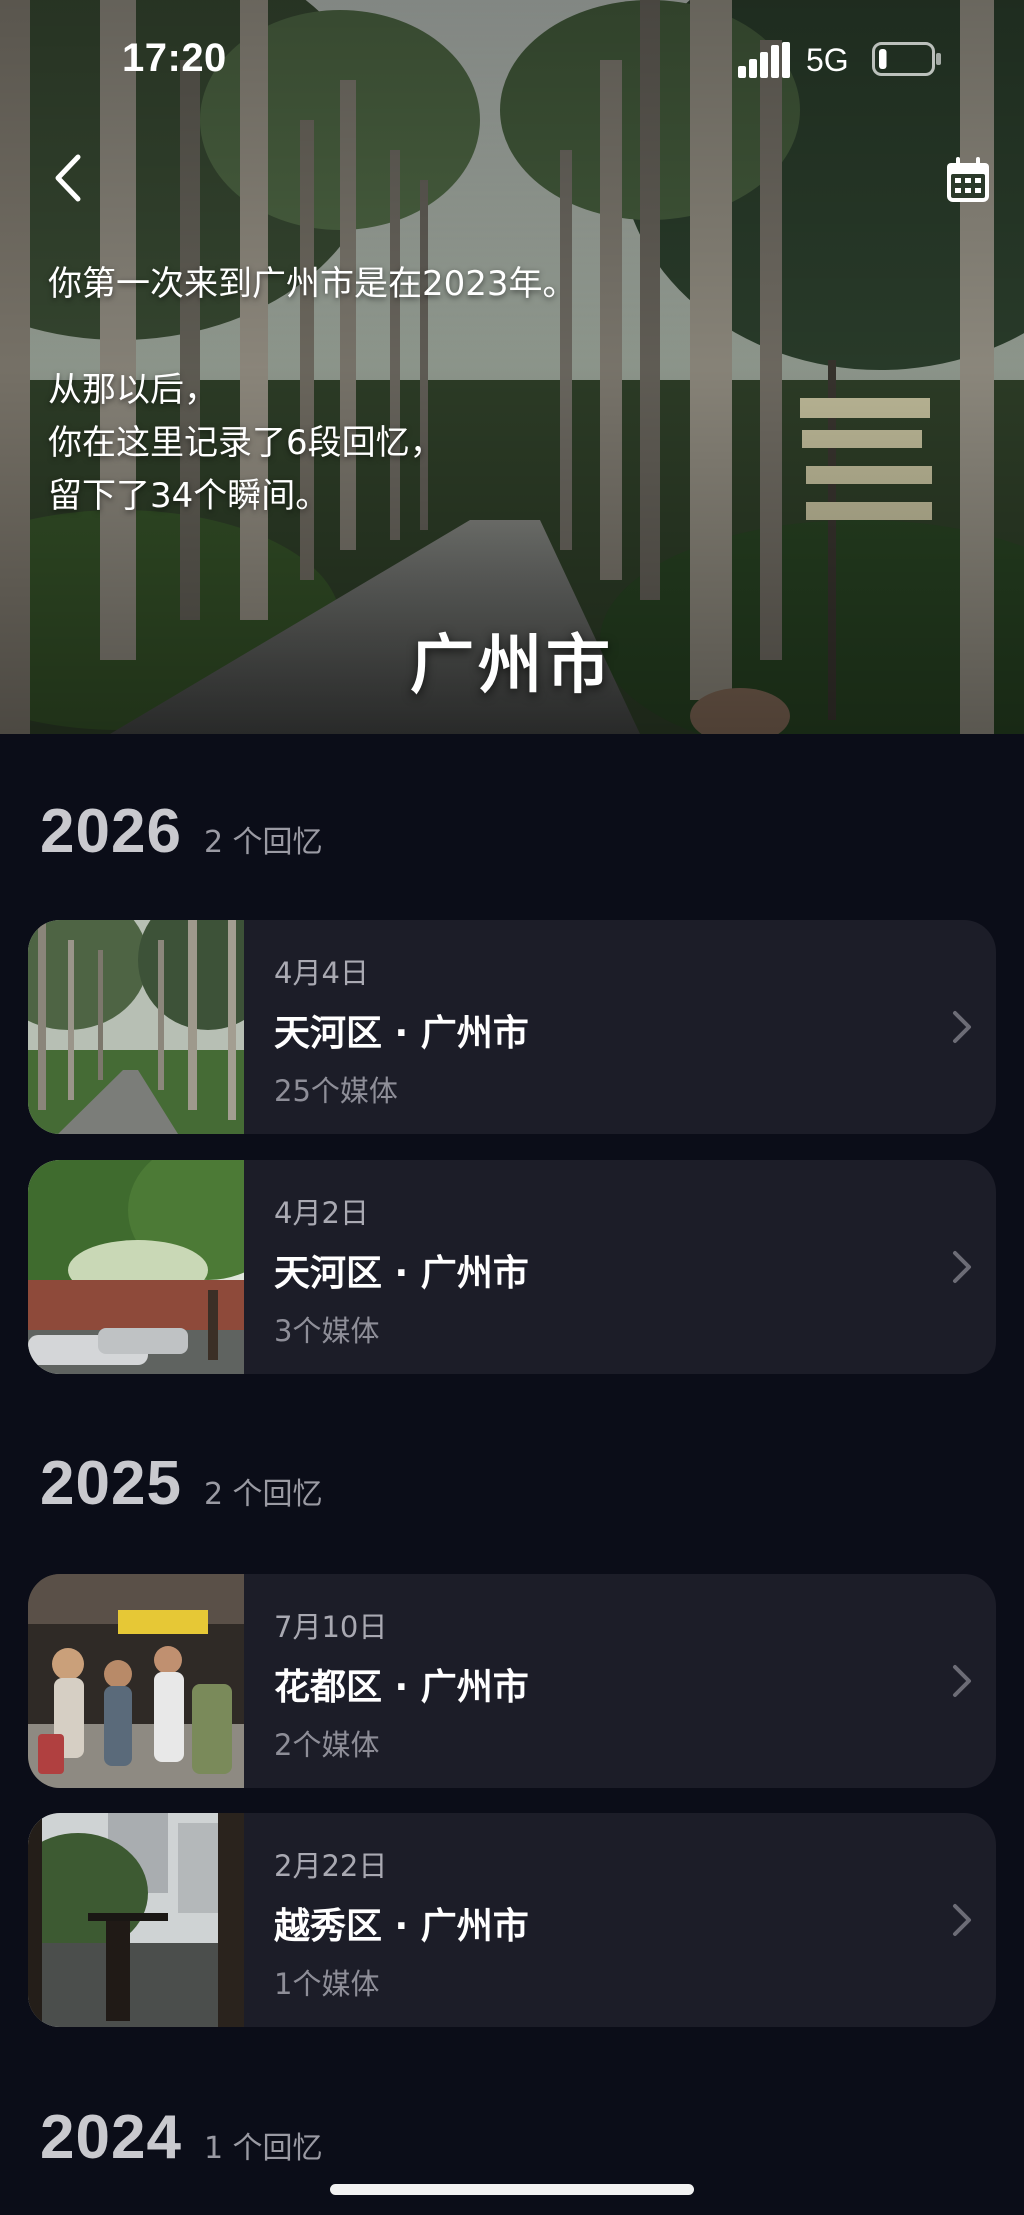 The image size is (1024, 2215). What do you see at coordinates (512, 60) in the screenshot?
I see `status-bar: 17:20 5G` at bounding box center [512, 60].